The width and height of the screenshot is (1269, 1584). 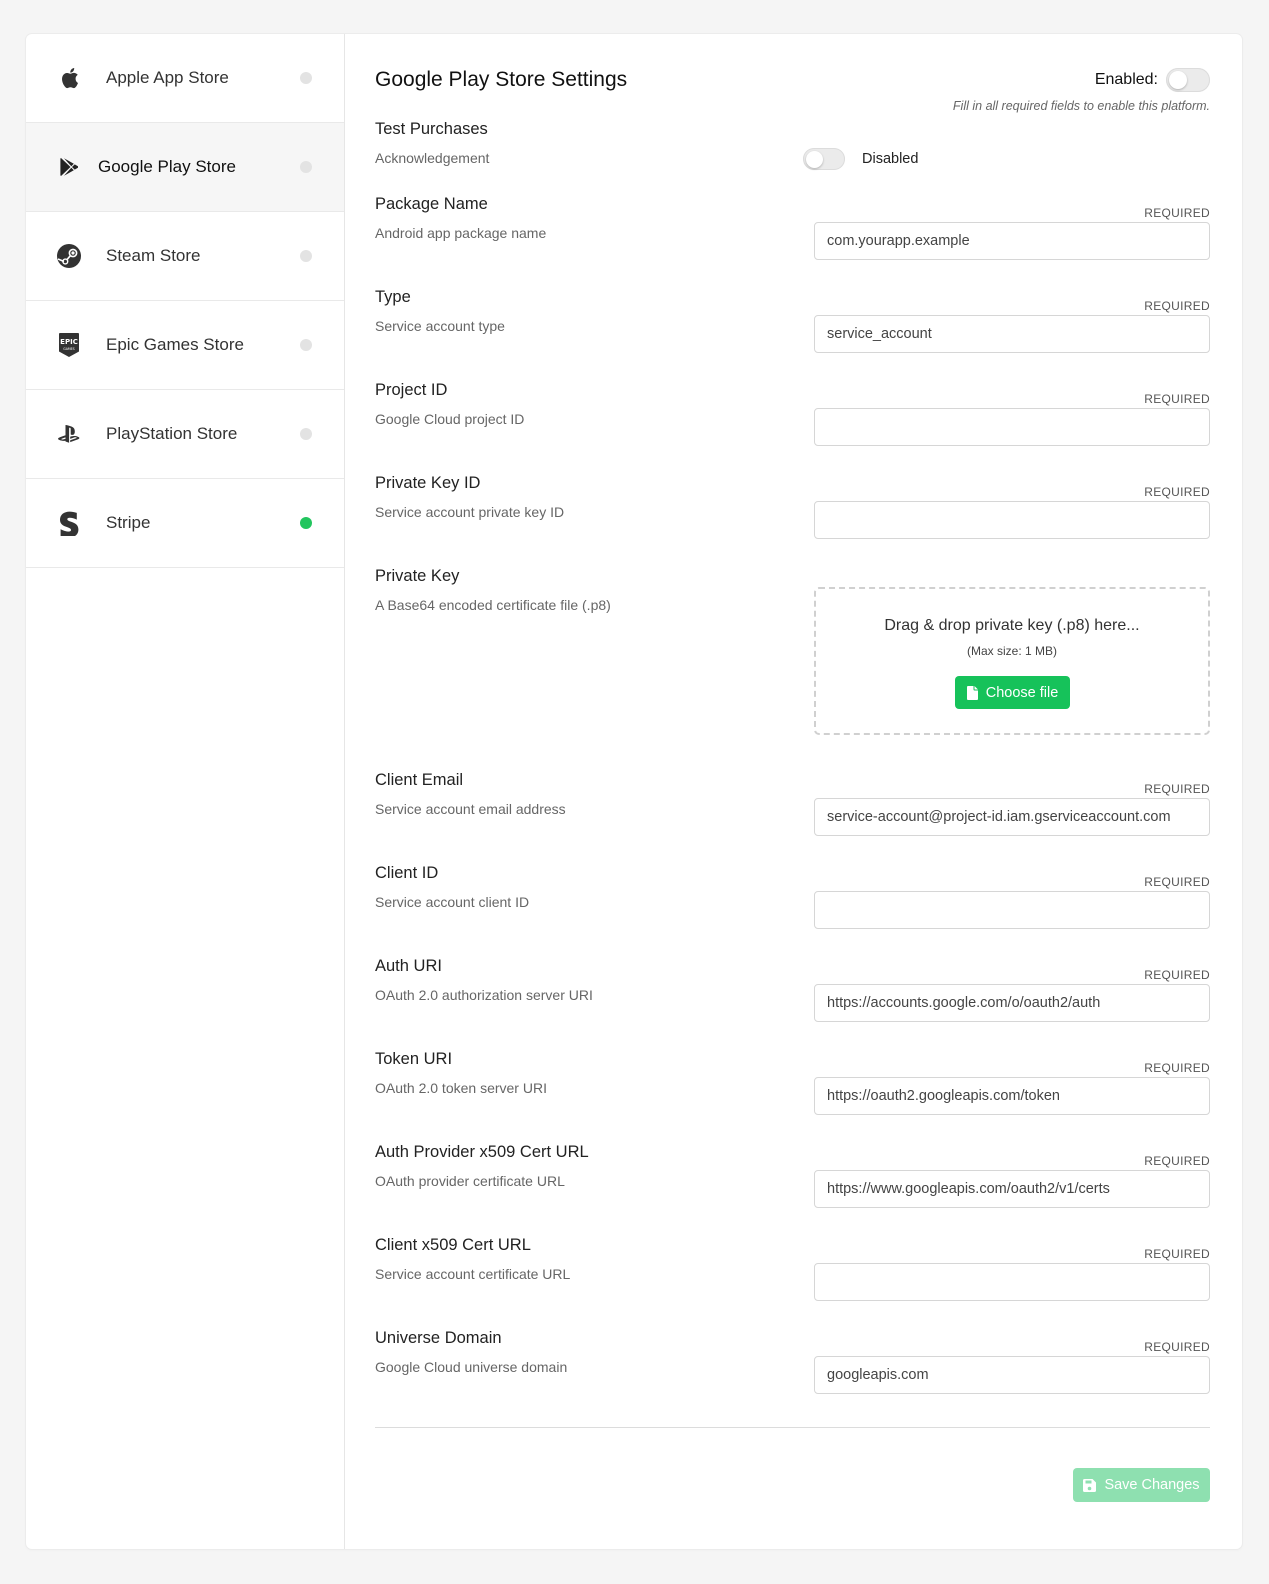 I want to click on universe-domain-input: googleapis.com, so click(x=1012, y=1375).